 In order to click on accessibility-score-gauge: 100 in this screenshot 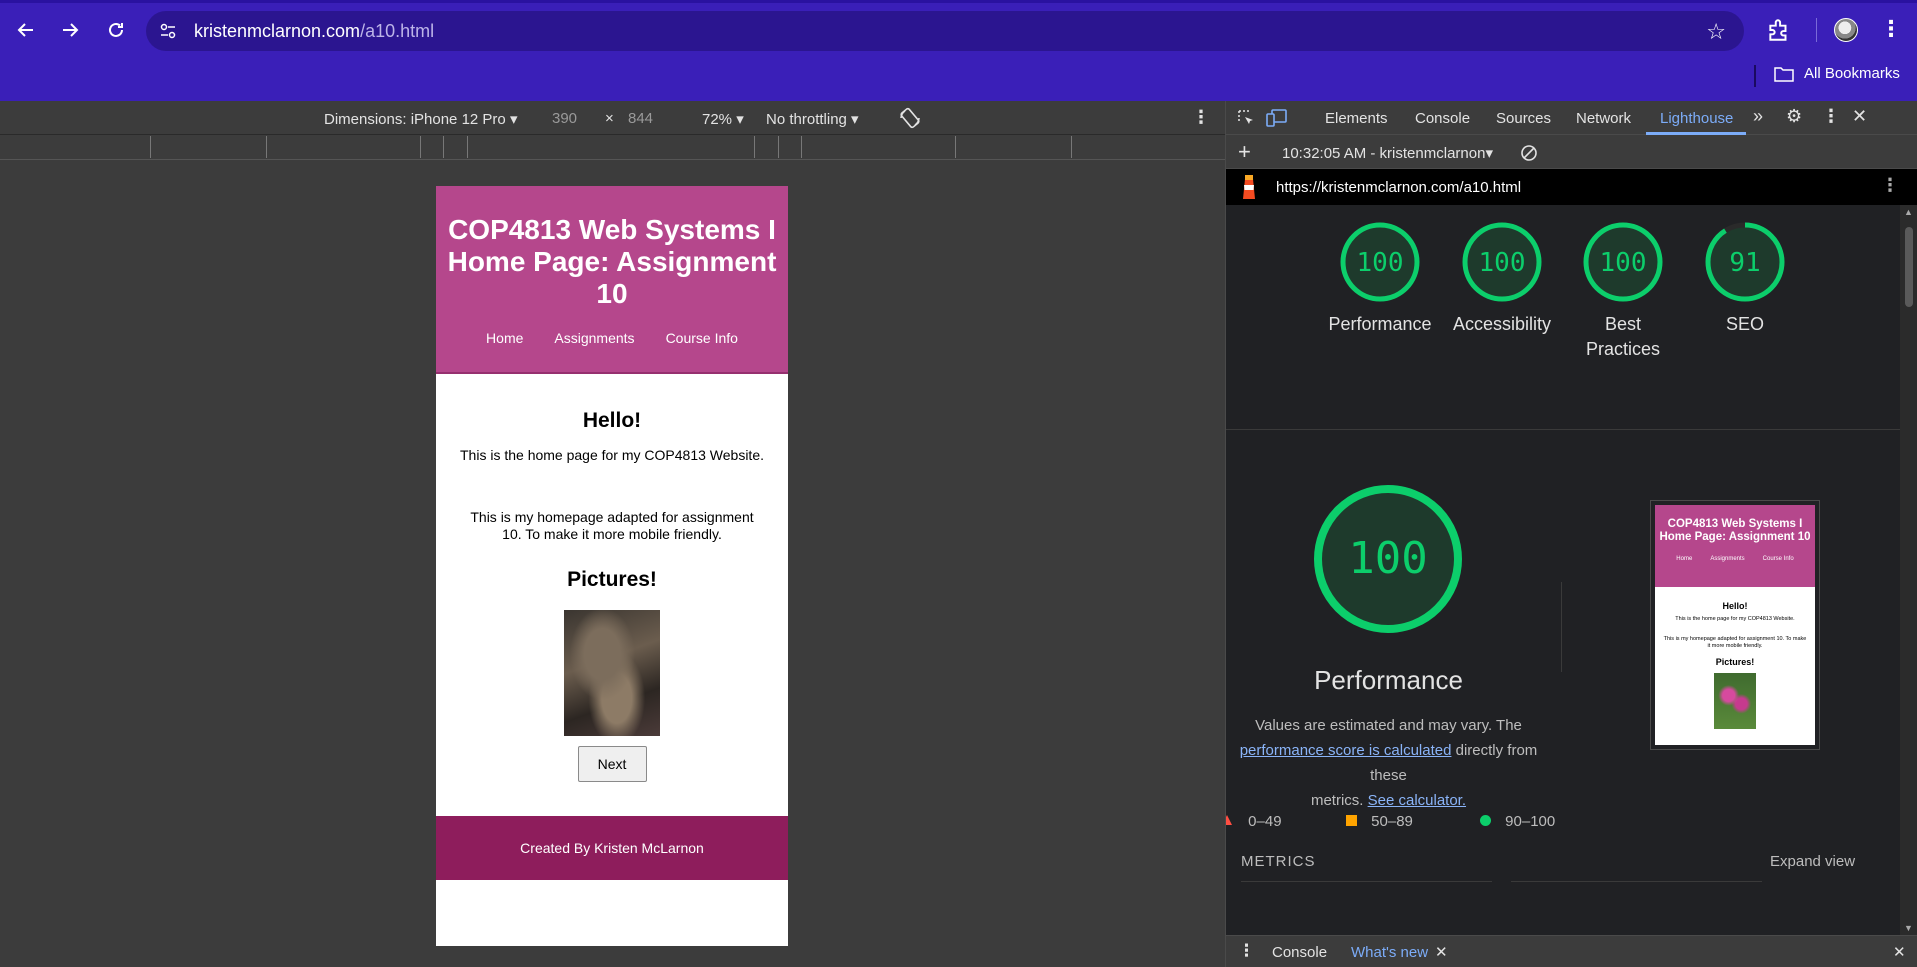, I will do `click(1502, 262)`.